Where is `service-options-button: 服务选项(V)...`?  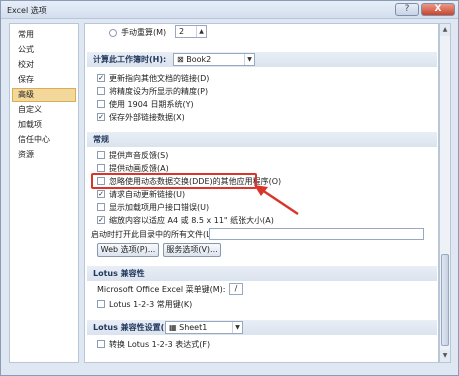 service-options-button: 服务选项(V)... is located at coordinates (192, 250).